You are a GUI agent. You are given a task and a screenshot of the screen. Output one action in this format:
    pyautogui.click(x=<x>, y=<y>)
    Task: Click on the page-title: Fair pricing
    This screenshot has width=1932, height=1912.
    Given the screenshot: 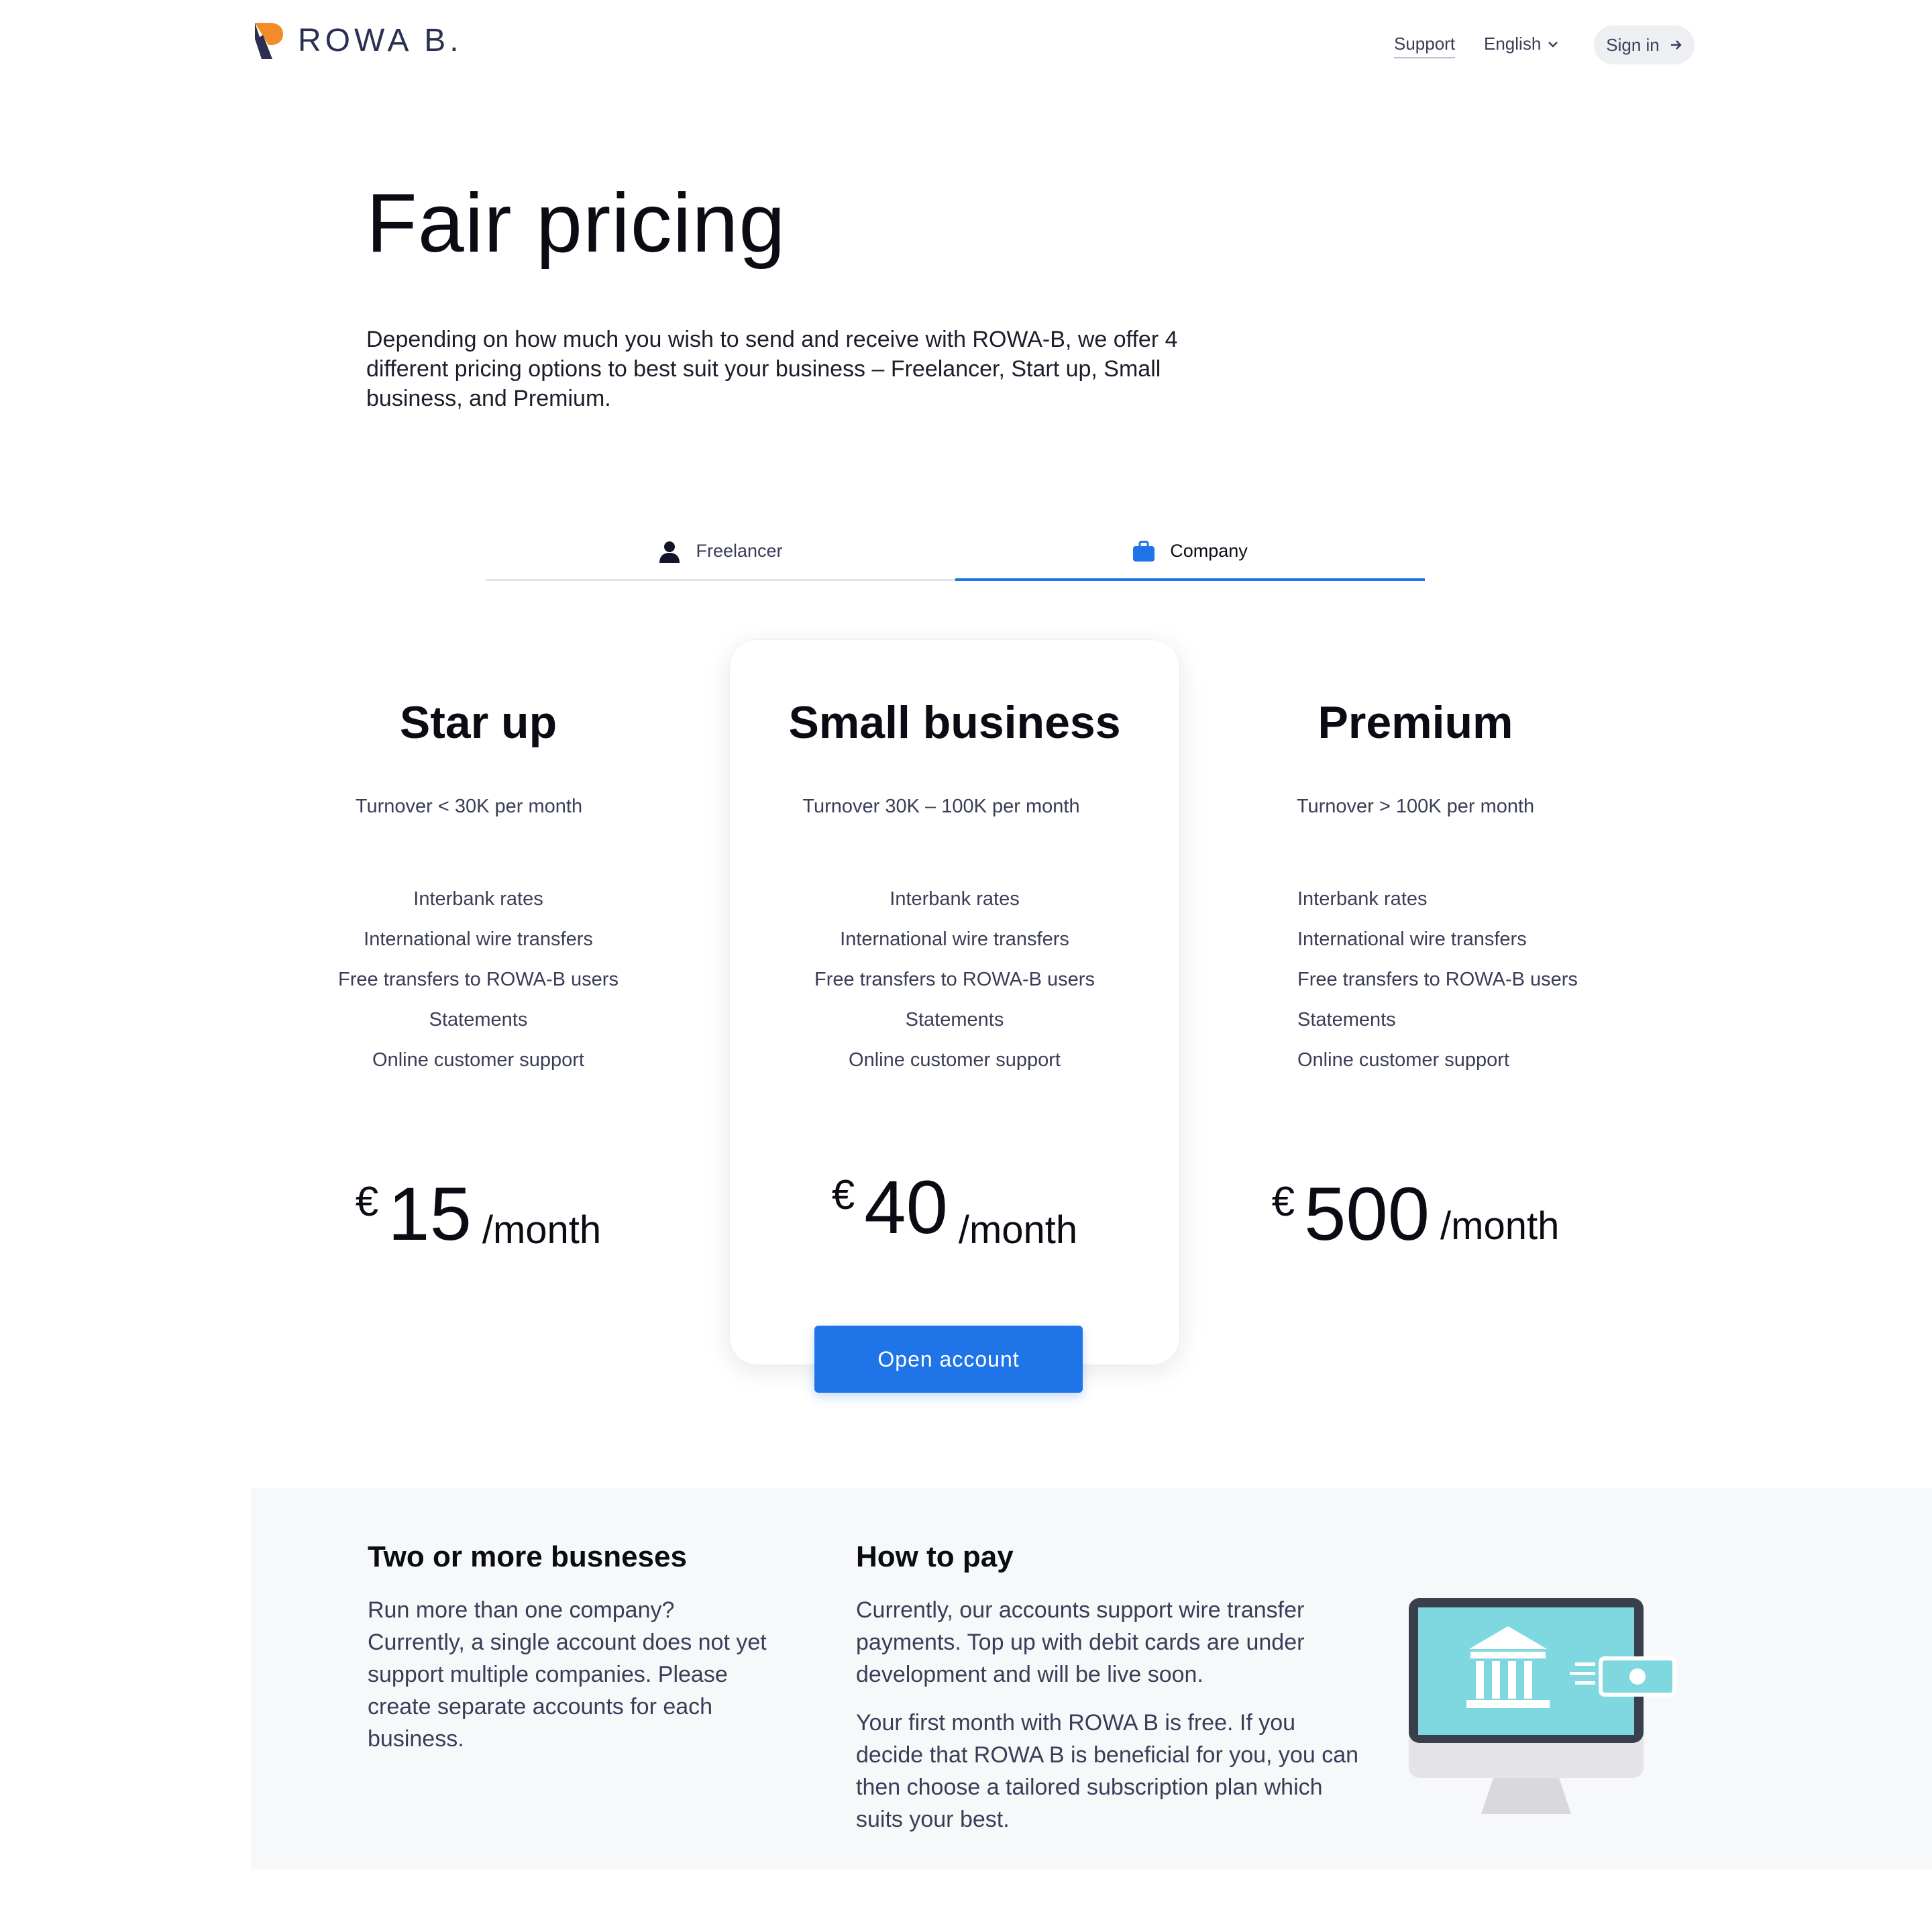 What is the action you would take?
    pyautogui.click(x=576, y=224)
    